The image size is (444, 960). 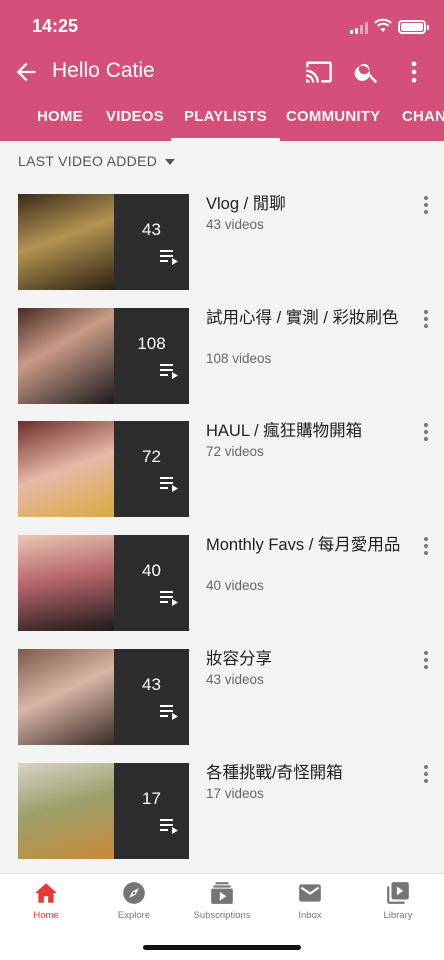 I want to click on home-icon, so click(x=46, y=893).